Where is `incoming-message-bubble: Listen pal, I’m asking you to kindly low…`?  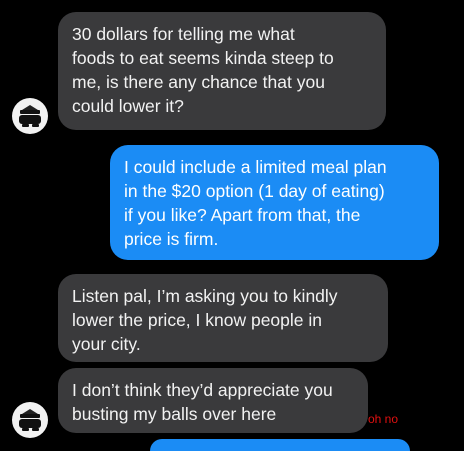
incoming-message-bubble: Listen pal, I’m asking you to kindly low… is located at coordinates (223, 318).